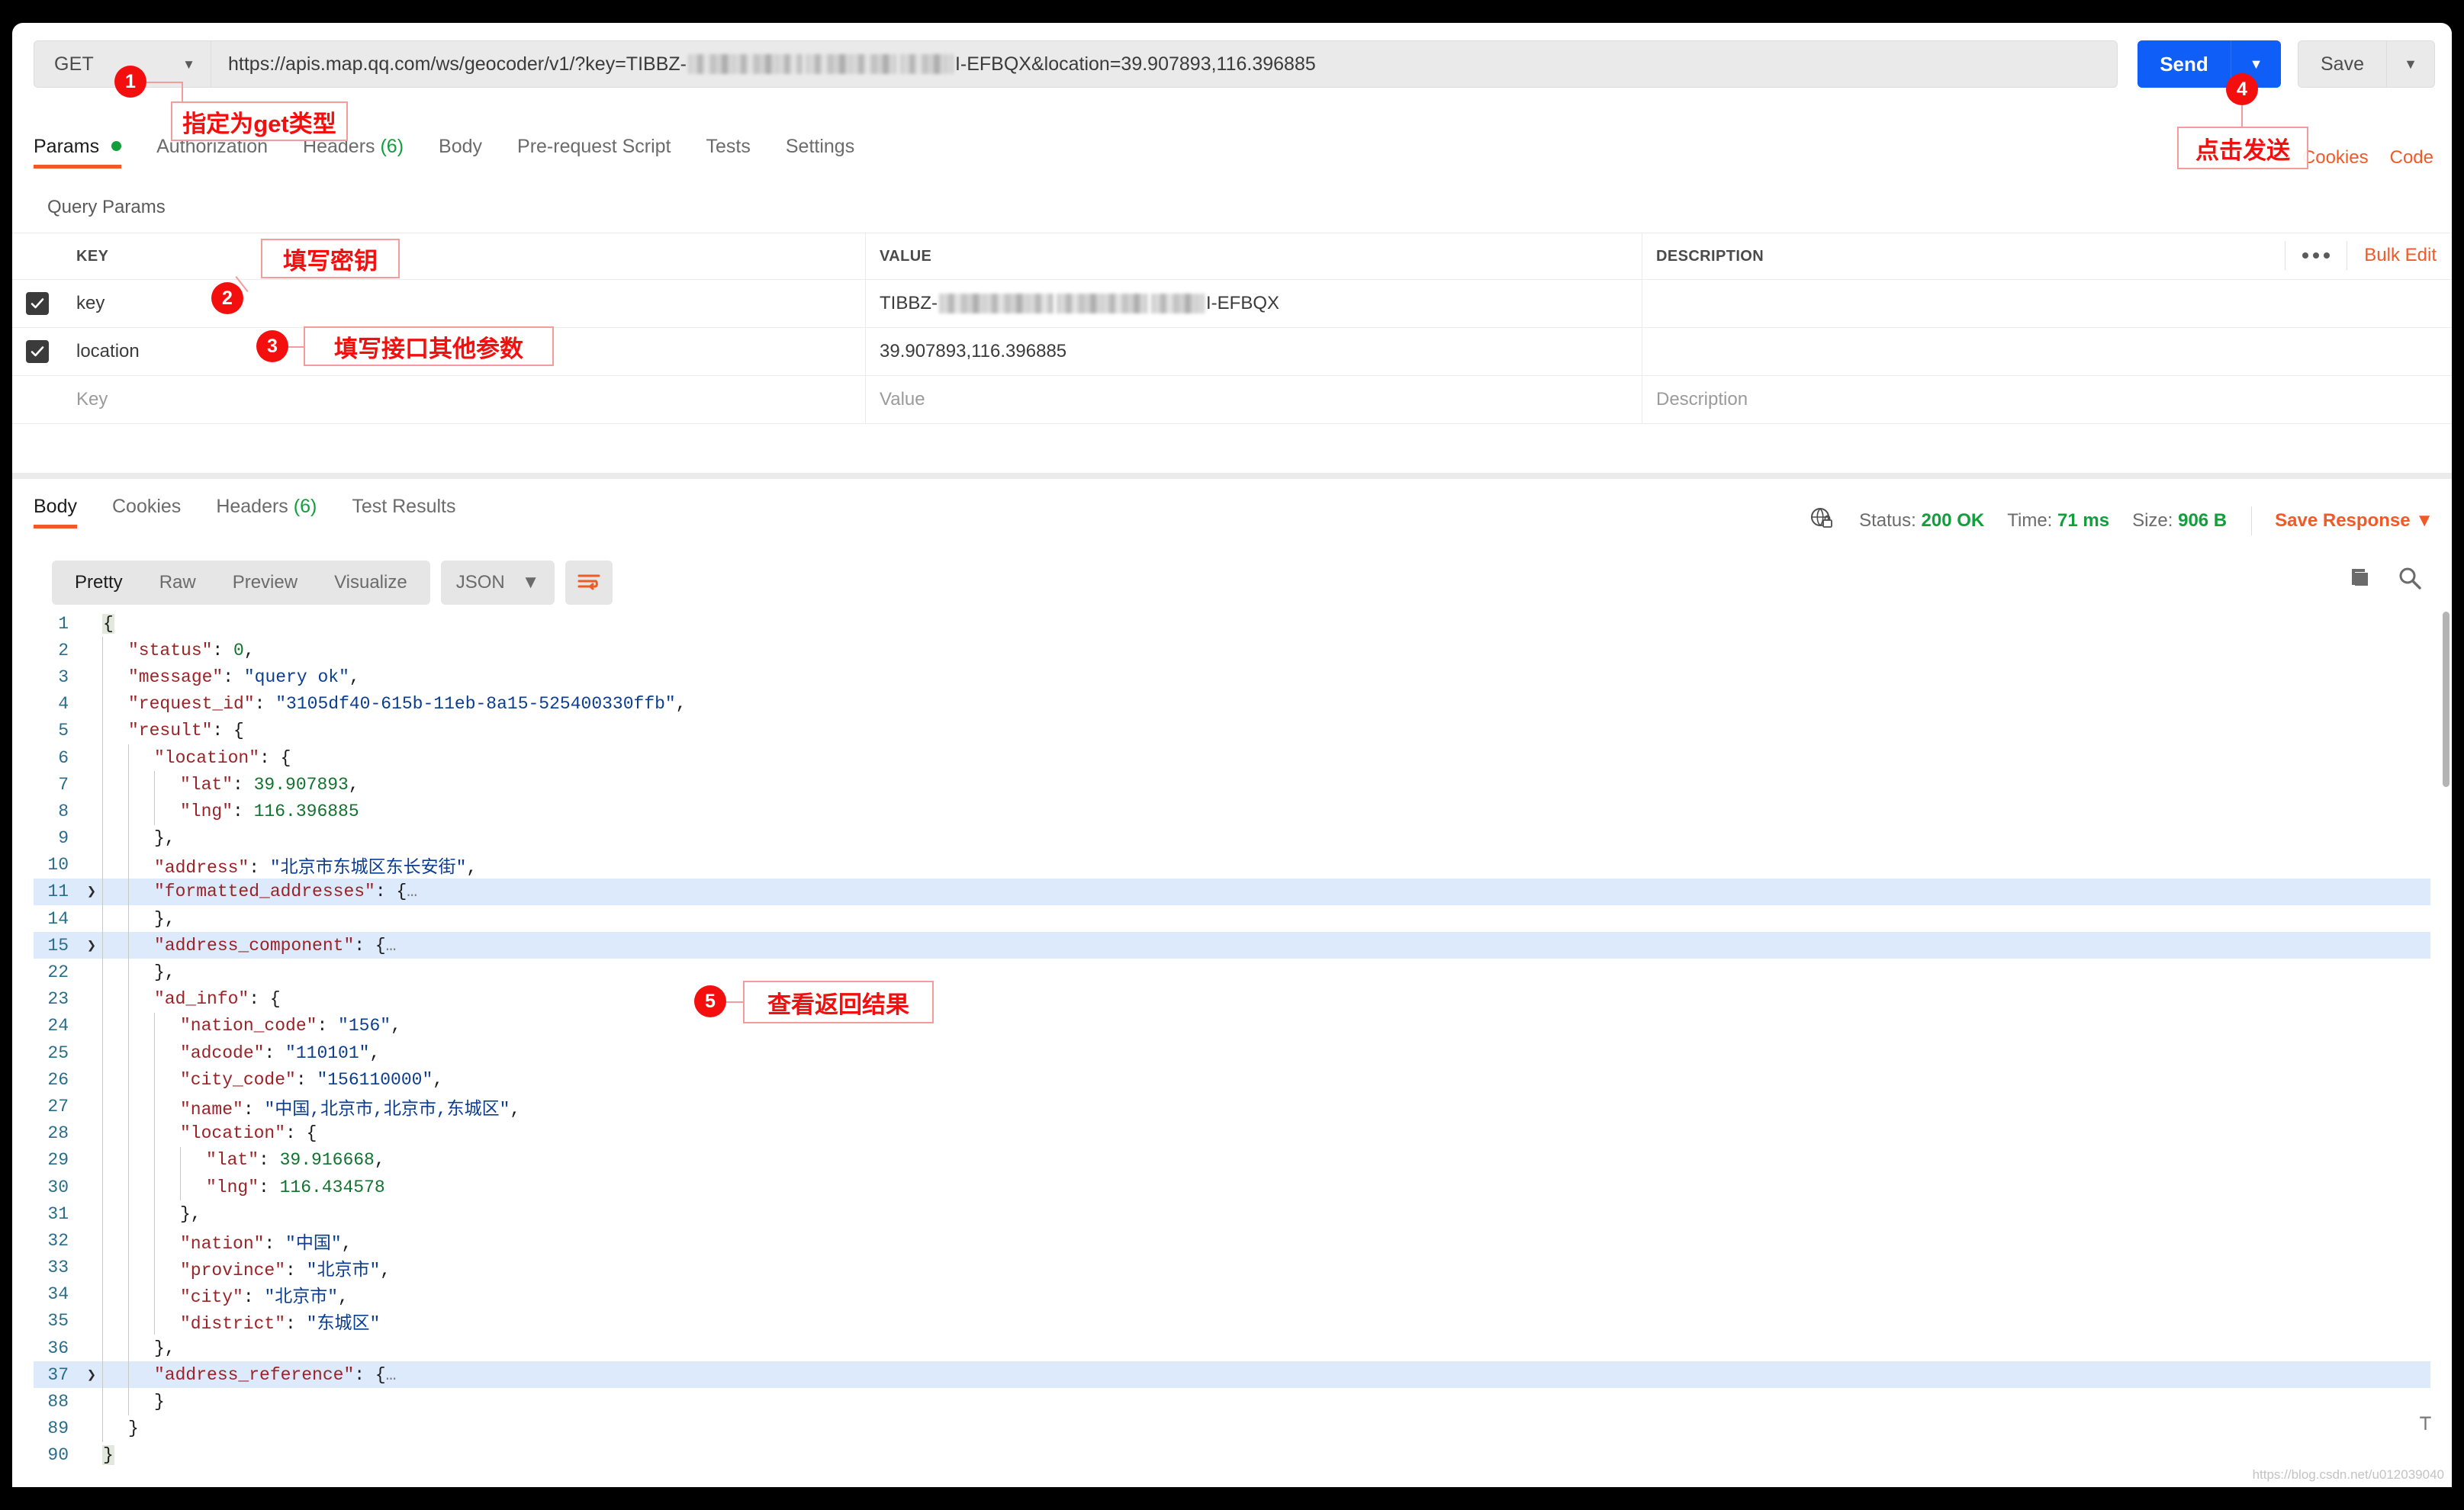 Image resolution: width=2464 pixels, height=1510 pixels. What do you see at coordinates (2047, 399) in the screenshot?
I see `new-param-description-input: Description` at bounding box center [2047, 399].